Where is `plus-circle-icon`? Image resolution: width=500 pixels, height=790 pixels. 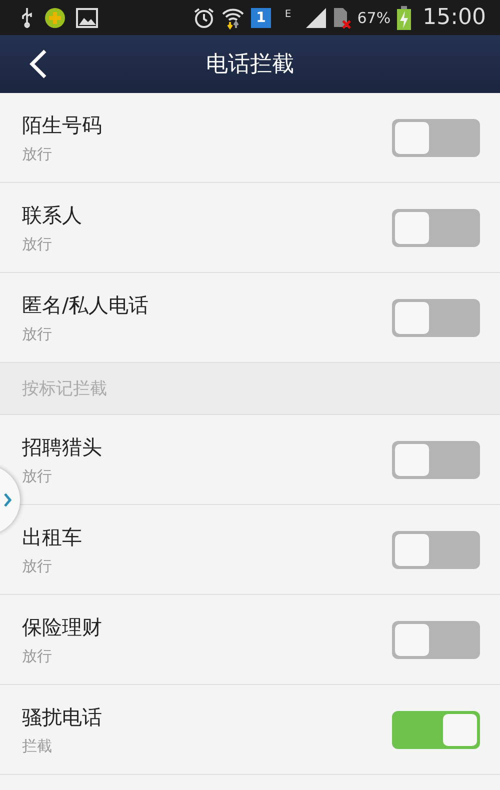 plus-circle-icon is located at coordinates (55, 17).